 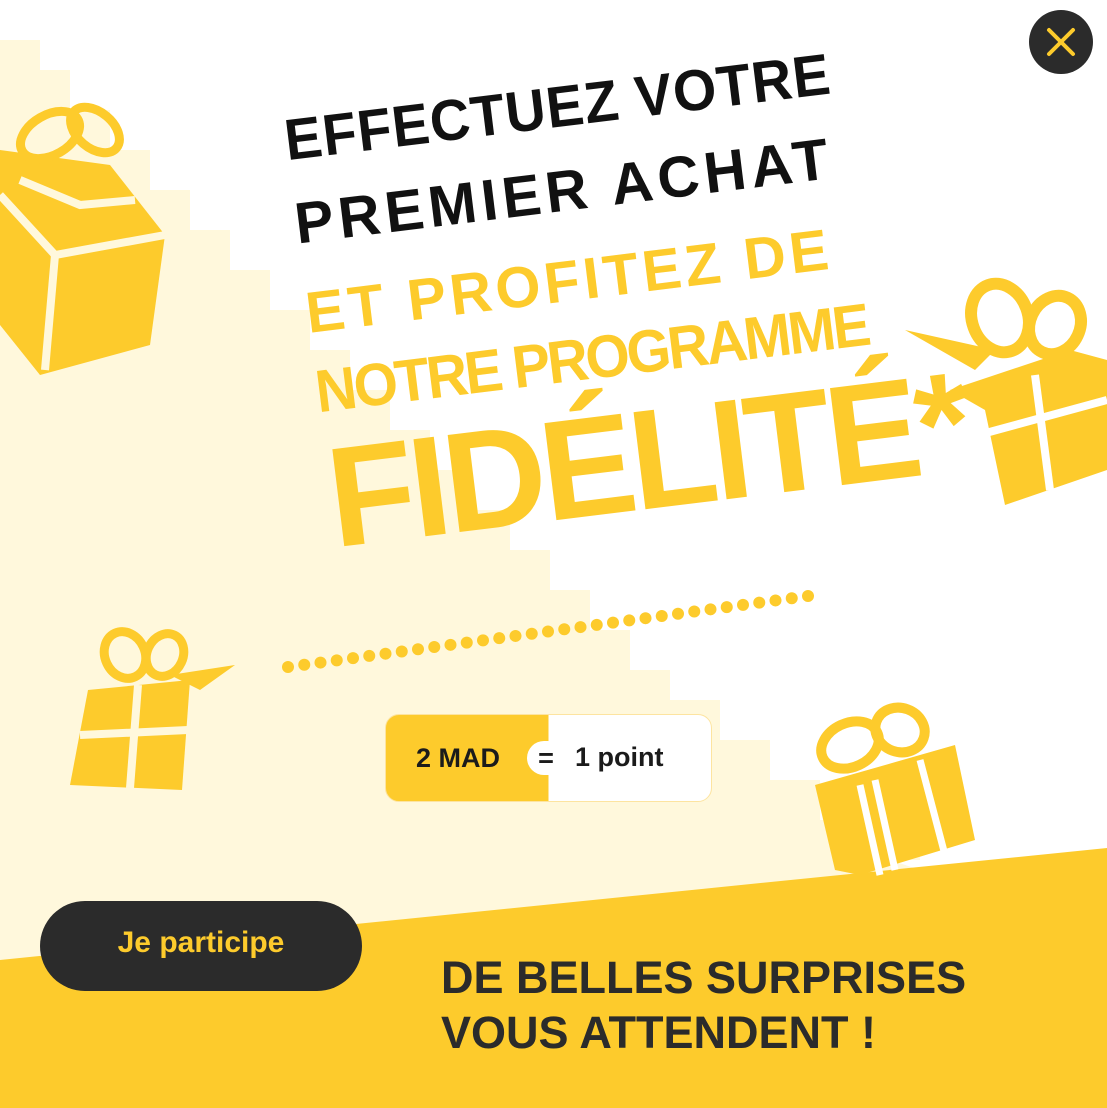 What do you see at coordinates (658, 1032) in the screenshot?
I see `footer-line-2: VOUS ATTENDENT !` at bounding box center [658, 1032].